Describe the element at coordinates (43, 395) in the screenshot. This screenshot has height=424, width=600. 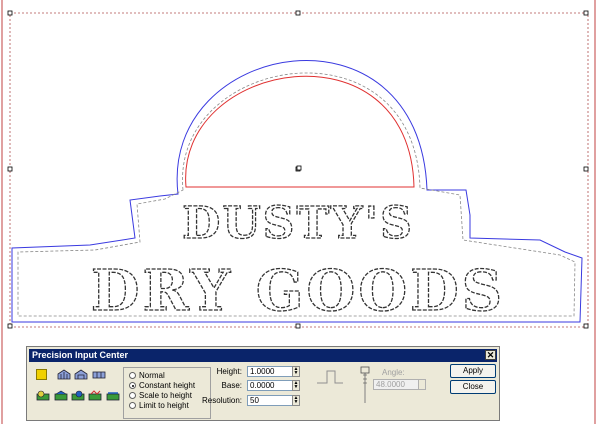
I see `tool-1-icon` at that location.